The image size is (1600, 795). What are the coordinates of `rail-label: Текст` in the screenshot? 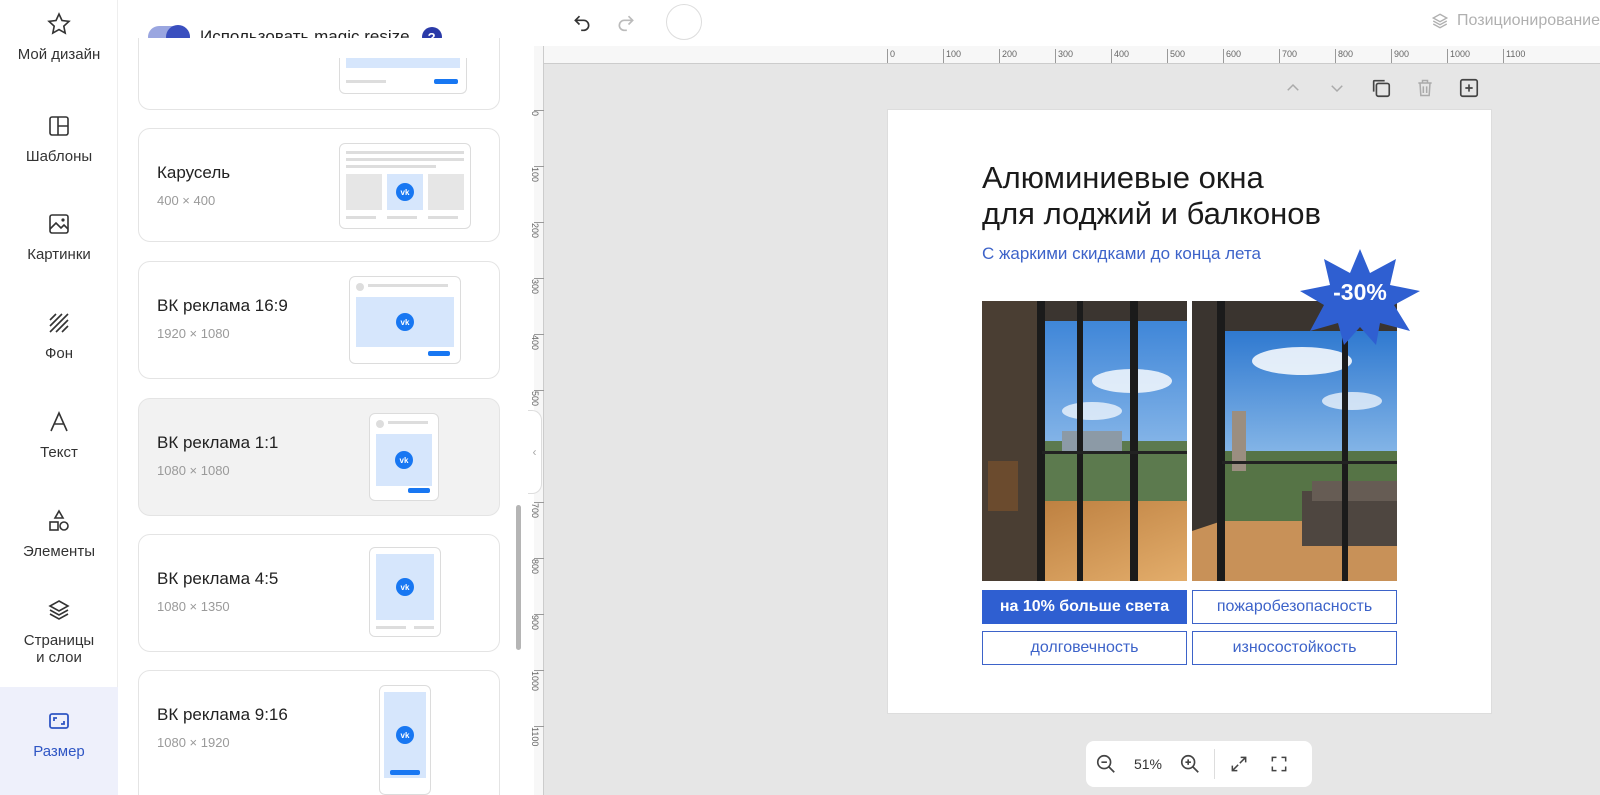 It's located at (59, 452).